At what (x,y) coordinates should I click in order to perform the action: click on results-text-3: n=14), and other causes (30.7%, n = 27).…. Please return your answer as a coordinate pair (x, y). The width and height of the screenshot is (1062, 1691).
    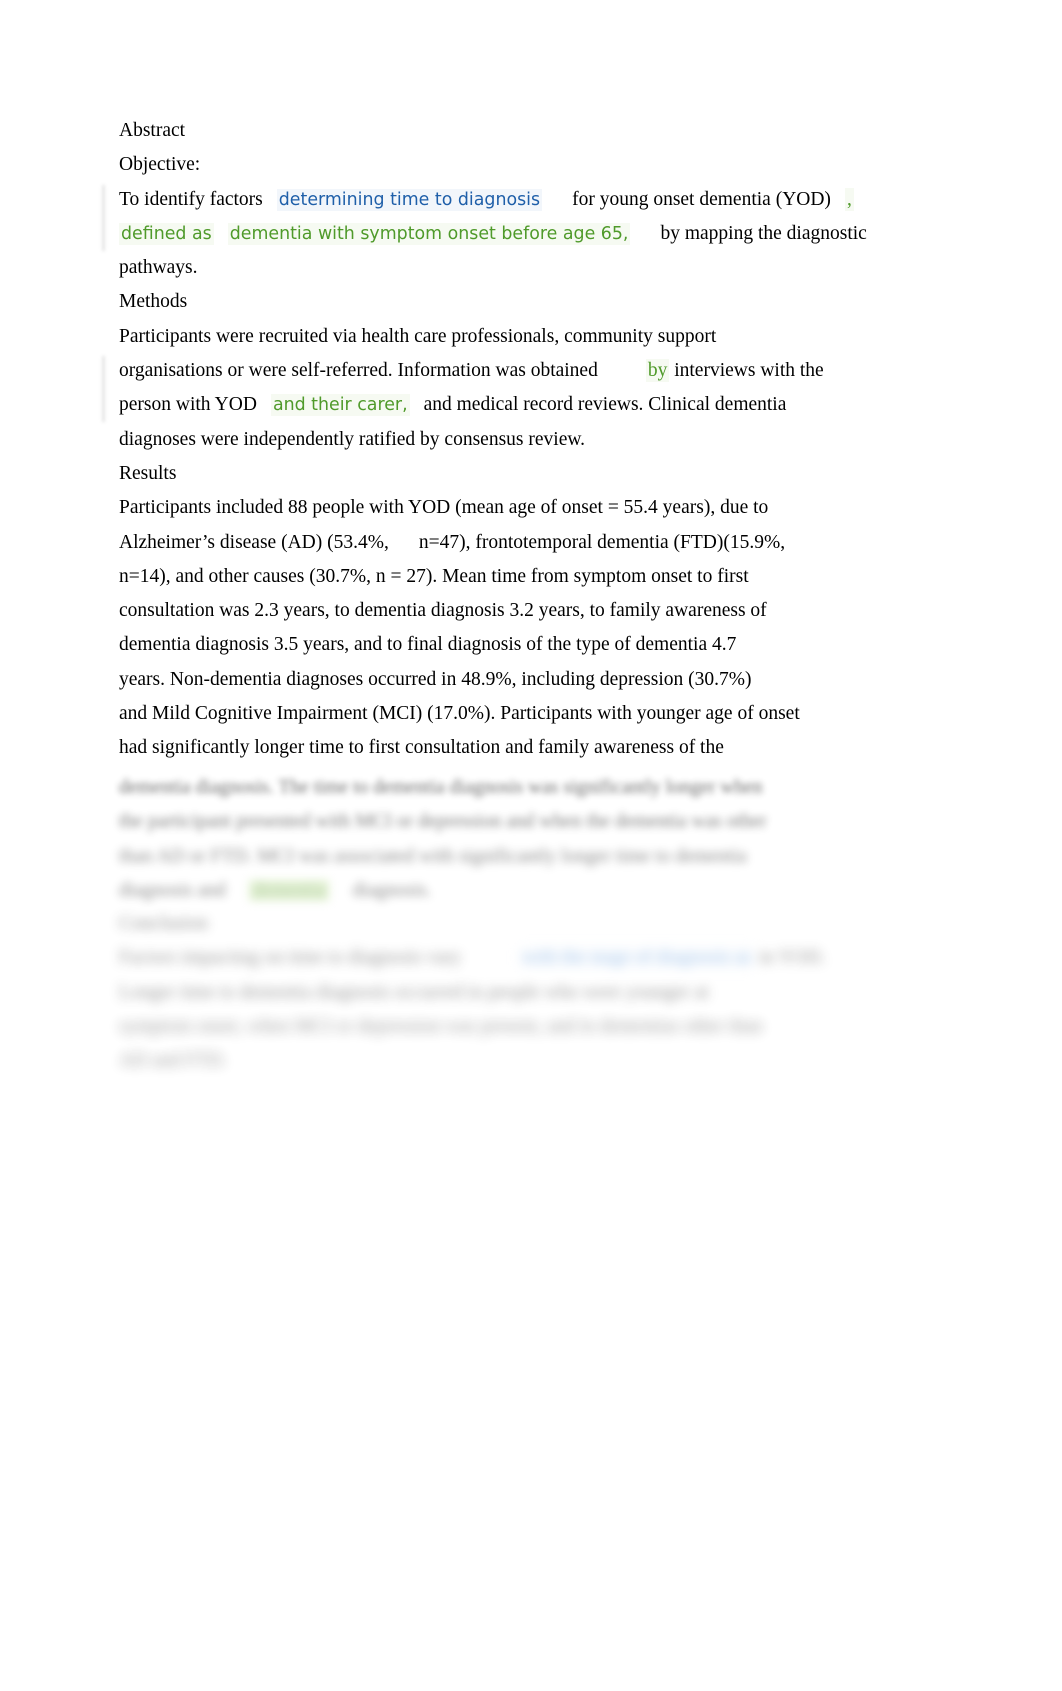
    Looking at the image, I should click on (434, 576).